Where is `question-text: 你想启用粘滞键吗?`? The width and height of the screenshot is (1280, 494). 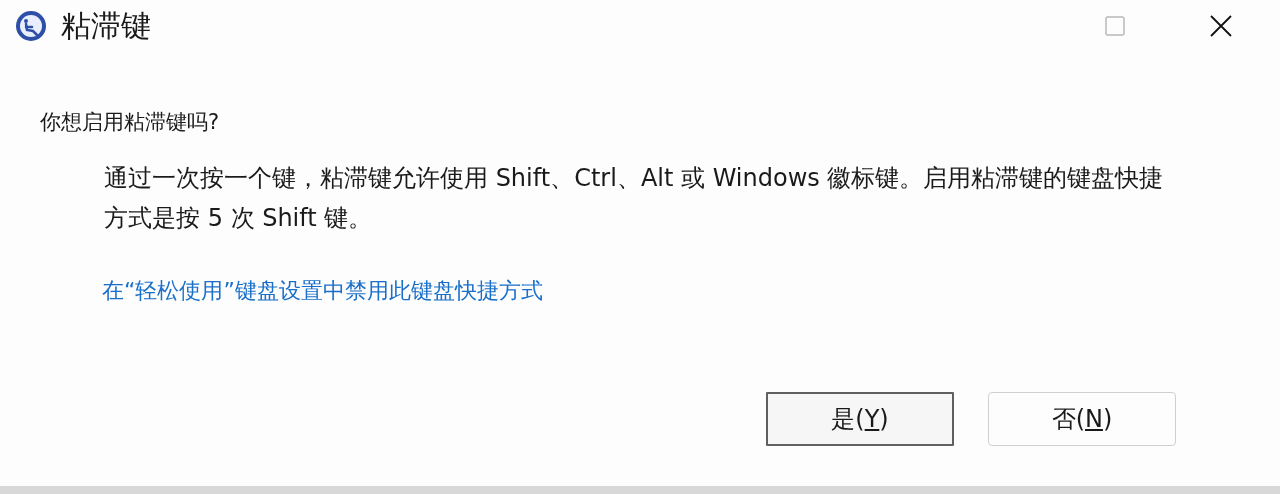
question-text: 你想启用粘滞键吗? is located at coordinates (130, 122).